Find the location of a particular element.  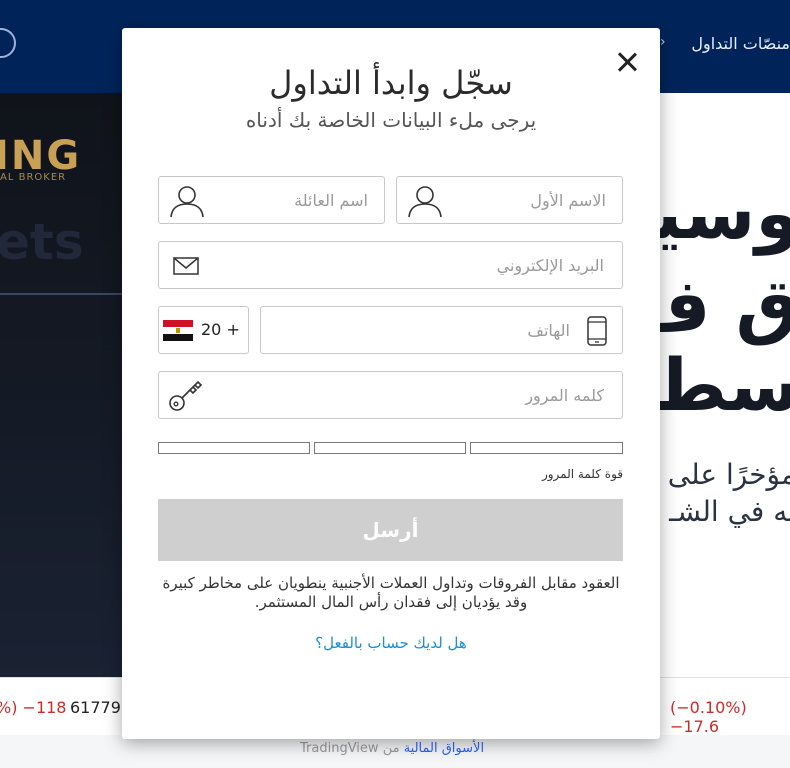

country-code-value: 20 + is located at coordinates (220, 329).